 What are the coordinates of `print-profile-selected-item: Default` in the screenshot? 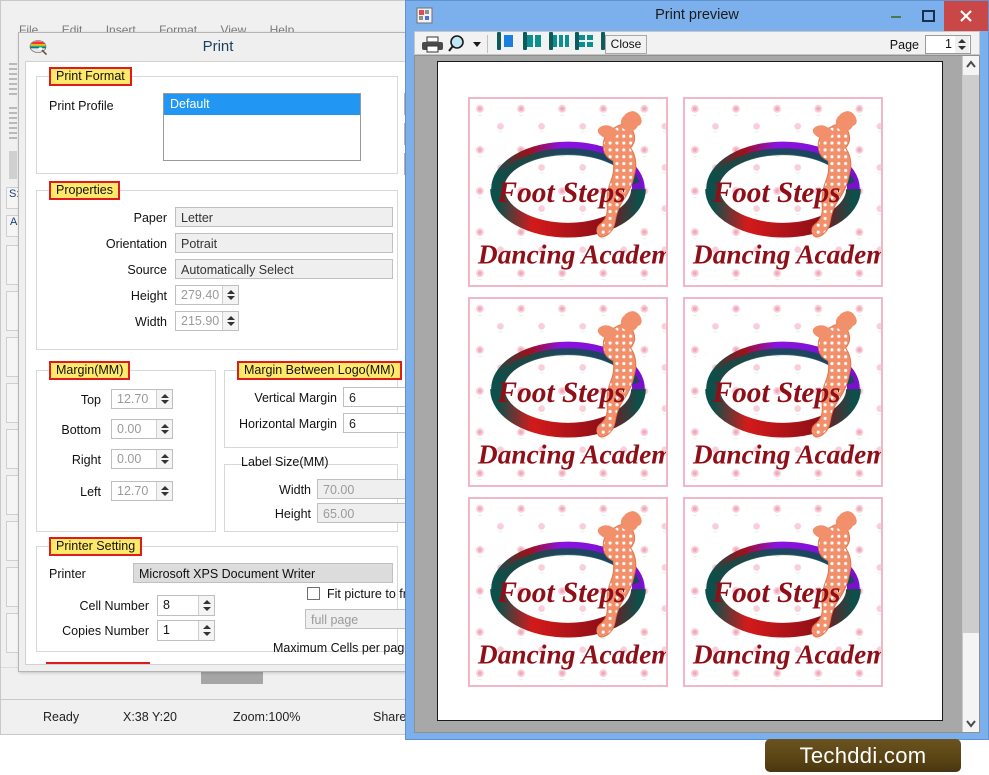 It's located at (262, 104).